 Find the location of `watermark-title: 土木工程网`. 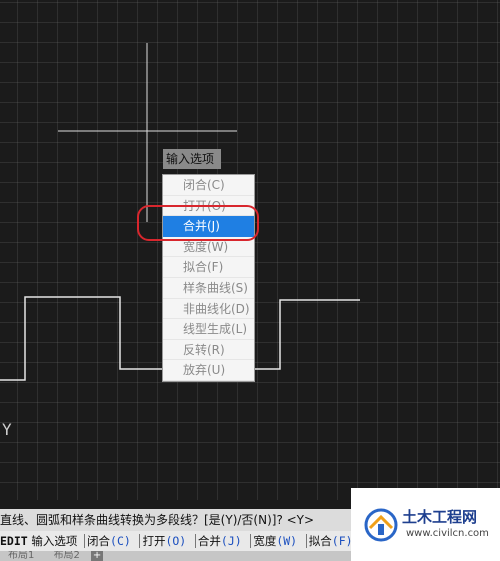

watermark-title: 土木工程网 is located at coordinates (440, 517).